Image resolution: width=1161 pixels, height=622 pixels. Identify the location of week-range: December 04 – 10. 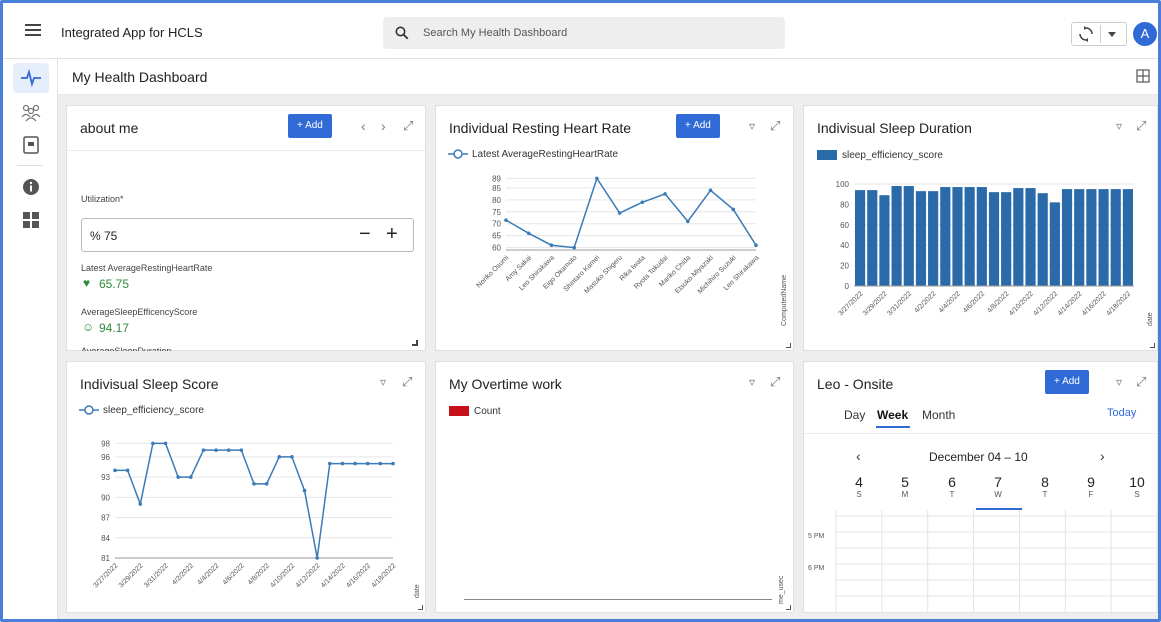
(978, 457).